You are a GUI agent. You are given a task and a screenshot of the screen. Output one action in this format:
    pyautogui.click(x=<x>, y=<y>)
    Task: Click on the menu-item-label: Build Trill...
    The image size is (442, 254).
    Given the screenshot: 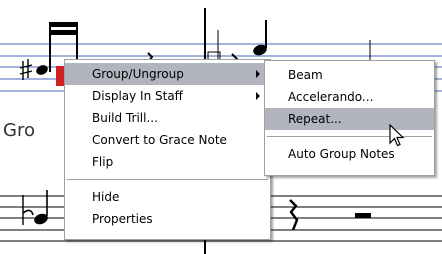 What is the action you would take?
    pyautogui.click(x=125, y=118)
    